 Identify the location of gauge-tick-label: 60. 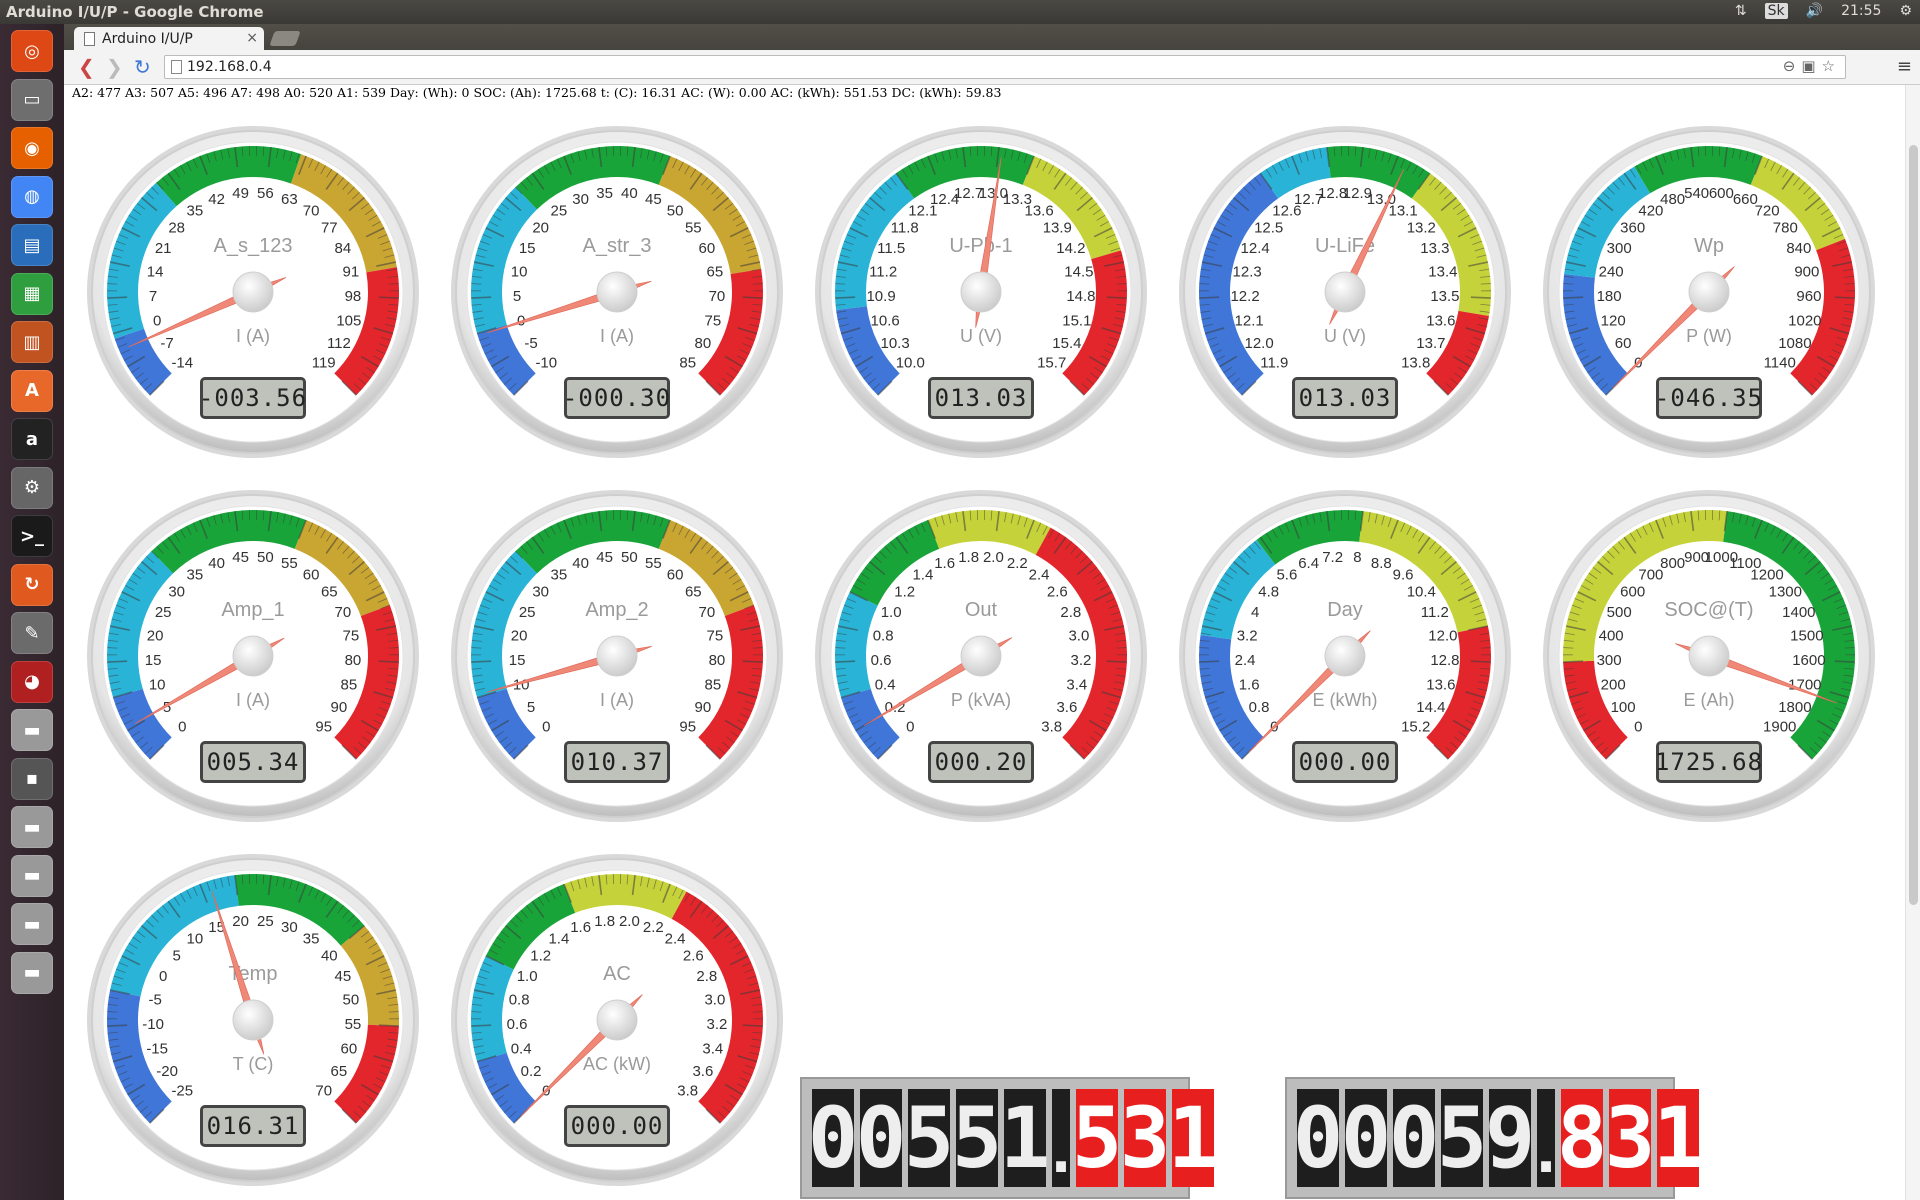
(311, 575).